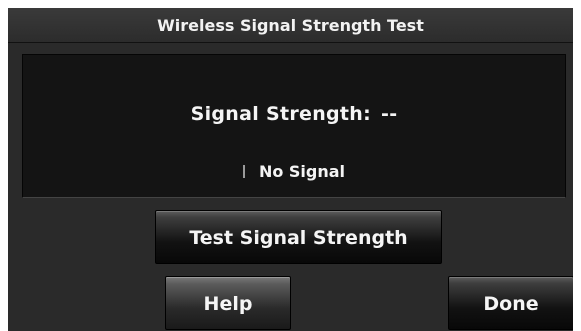 The width and height of the screenshot is (581, 331). I want to click on signal-bars-icon, so click(243, 171).